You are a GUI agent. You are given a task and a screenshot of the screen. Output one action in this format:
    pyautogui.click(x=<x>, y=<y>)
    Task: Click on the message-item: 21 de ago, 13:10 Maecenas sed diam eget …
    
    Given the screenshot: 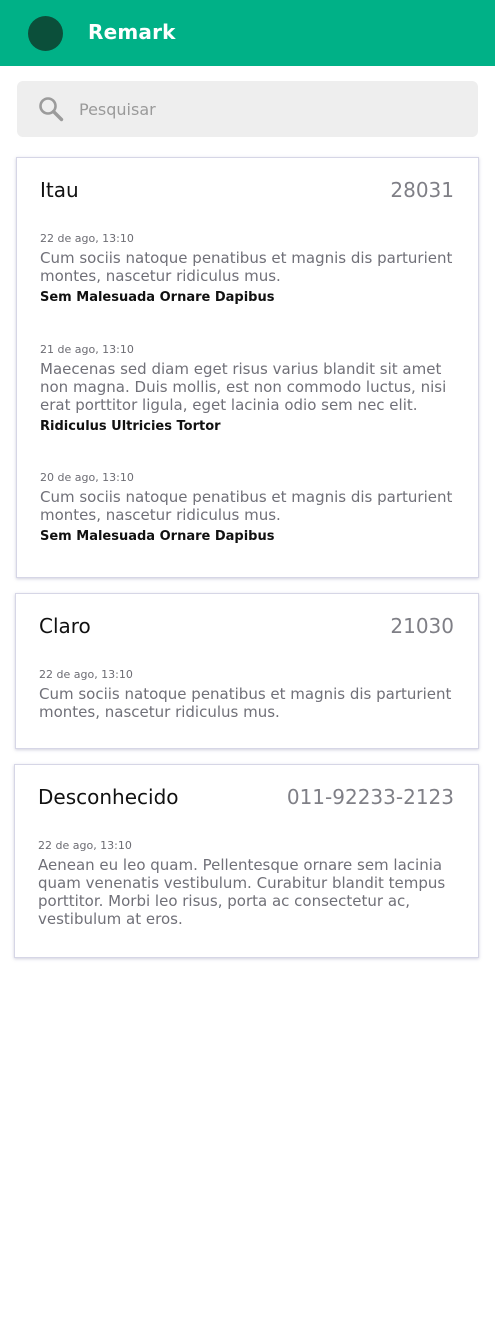 What is the action you would take?
    pyautogui.click(x=249, y=388)
    